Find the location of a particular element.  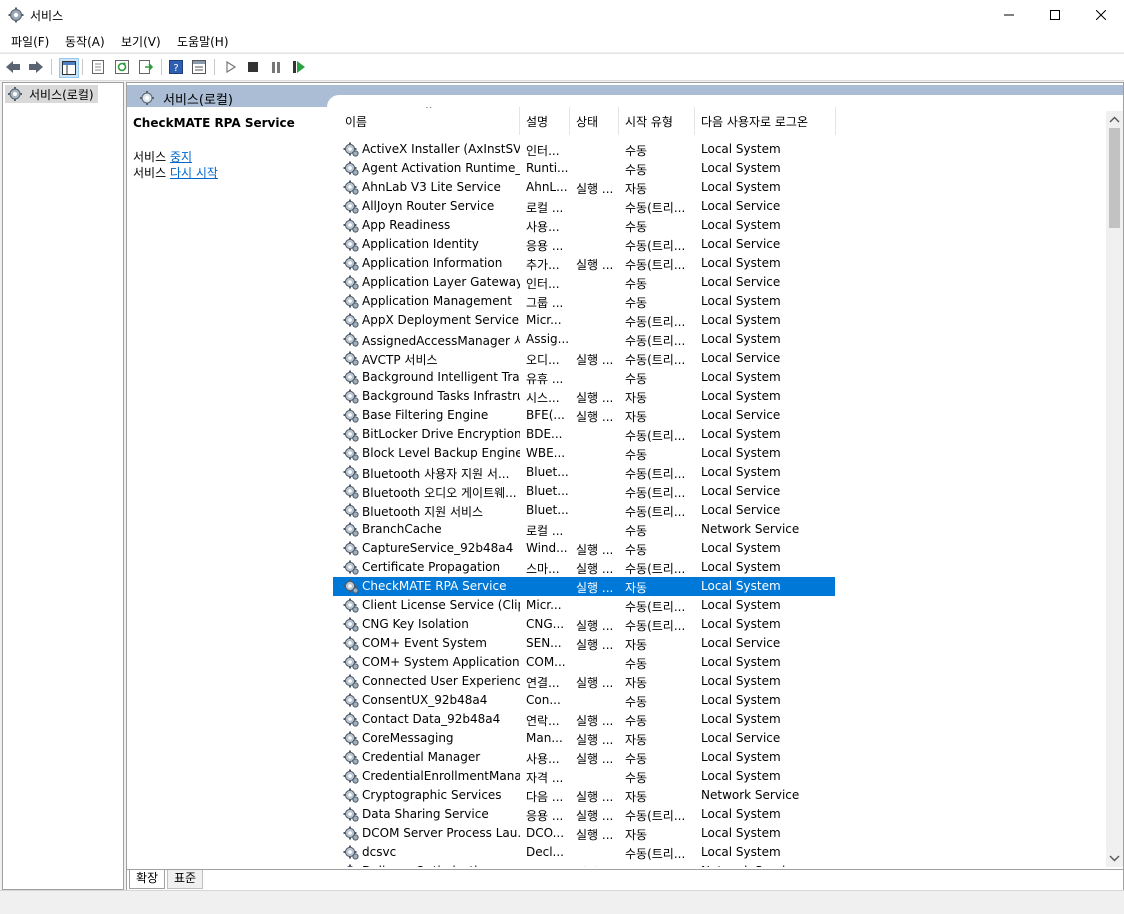

menu-view: 보기(V) is located at coordinates (141, 41).